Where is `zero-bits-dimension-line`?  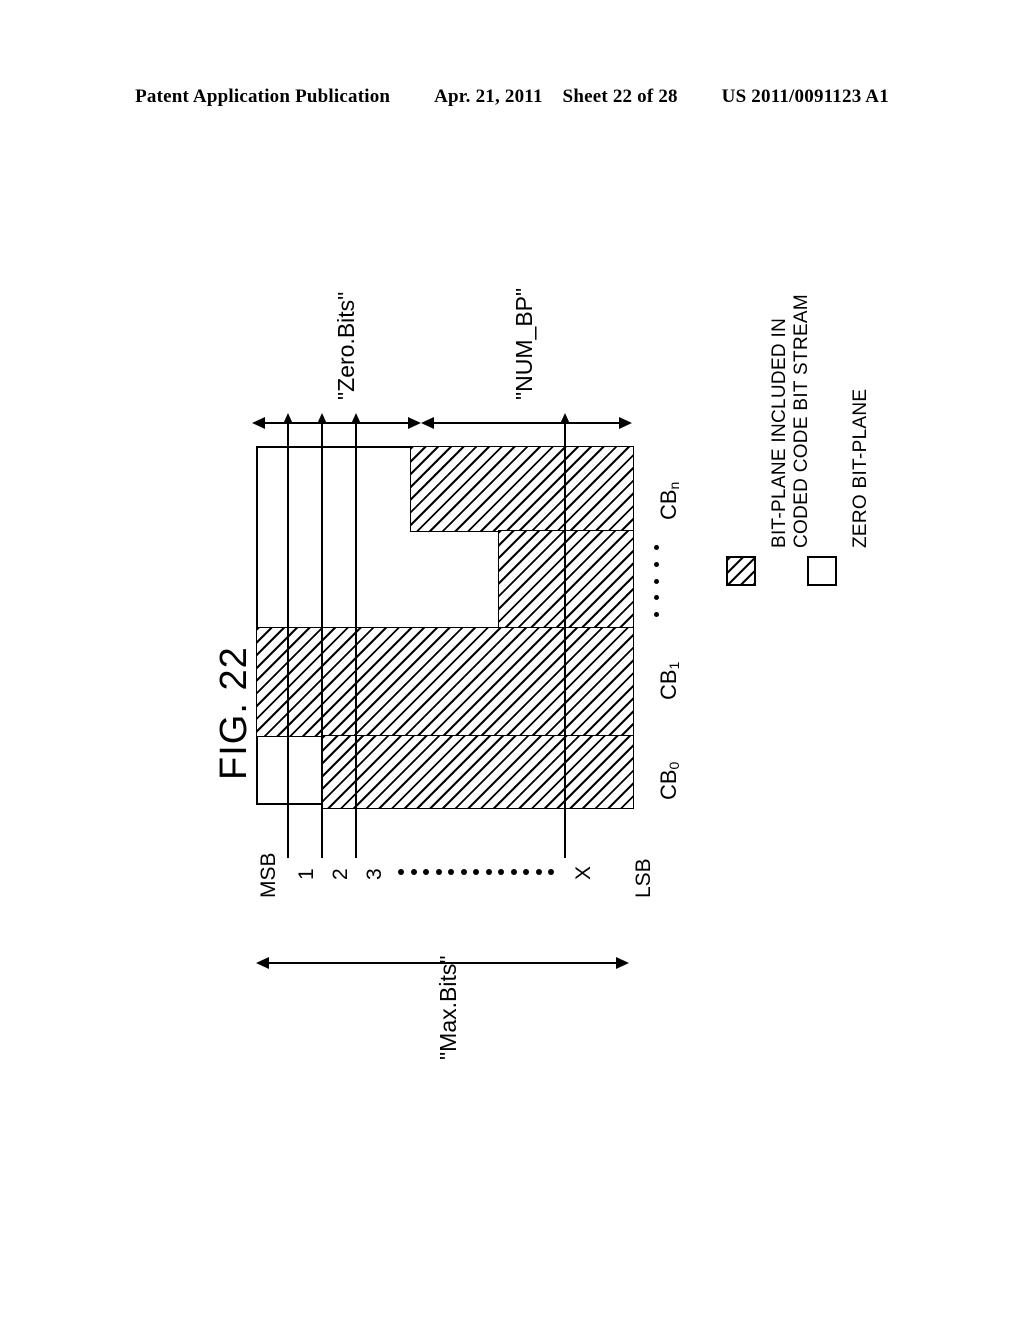
zero-bits-dimension-line is located at coordinates (337, 423).